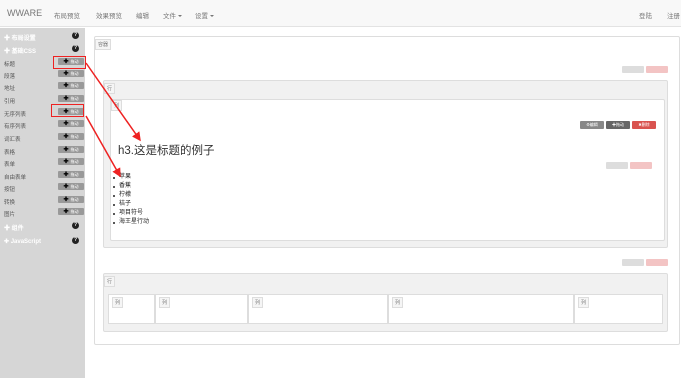  I want to click on sidebar-section-css: ✚ 基础CSS ?, so click(43, 50).